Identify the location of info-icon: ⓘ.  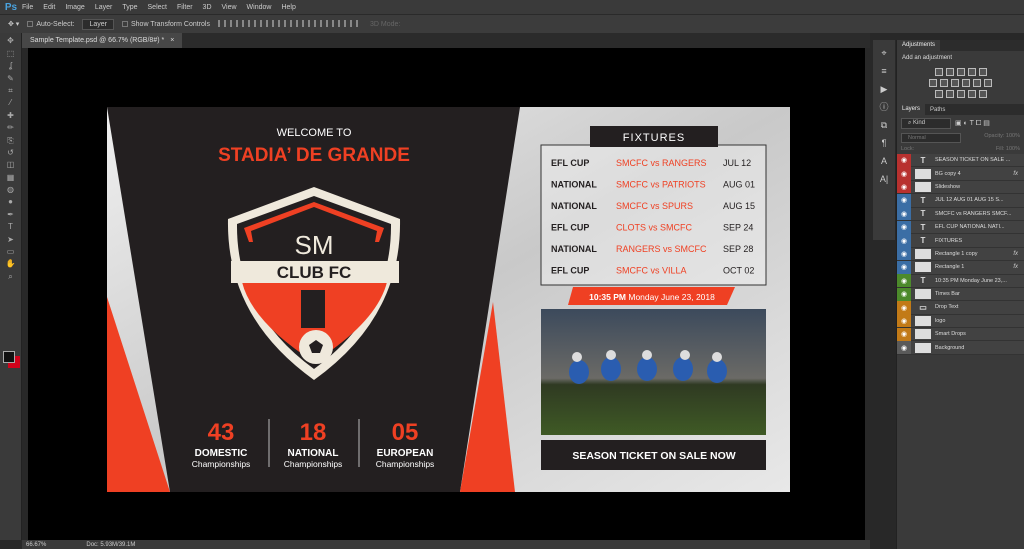
(884, 107).